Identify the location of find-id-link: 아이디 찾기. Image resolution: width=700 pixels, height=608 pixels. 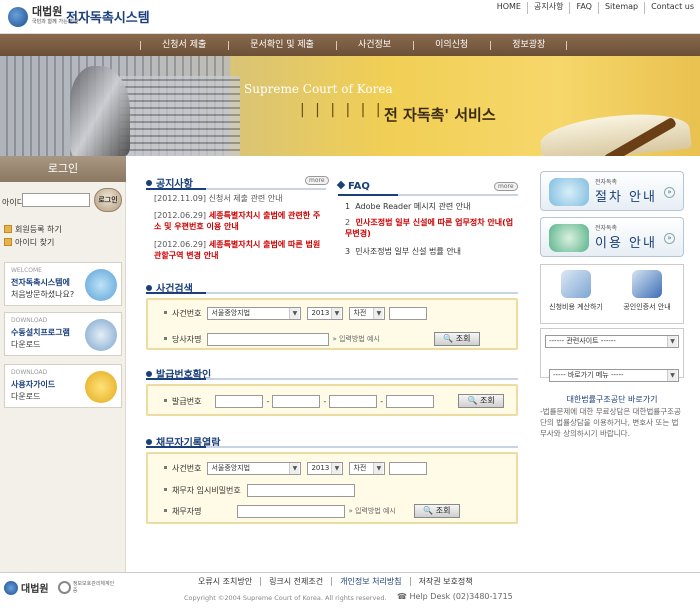
(29, 242).